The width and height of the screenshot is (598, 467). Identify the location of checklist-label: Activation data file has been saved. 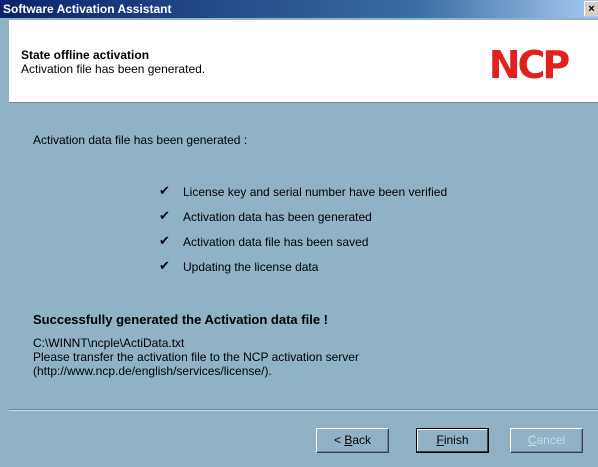
(276, 242).